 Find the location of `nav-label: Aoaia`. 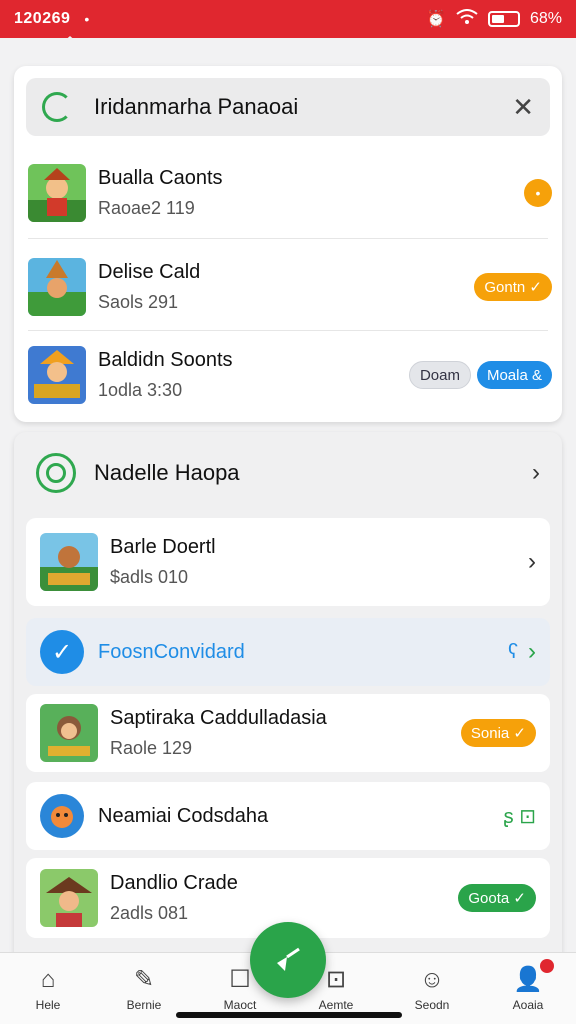

nav-label: Aoaia is located at coordinates (528, 1005).